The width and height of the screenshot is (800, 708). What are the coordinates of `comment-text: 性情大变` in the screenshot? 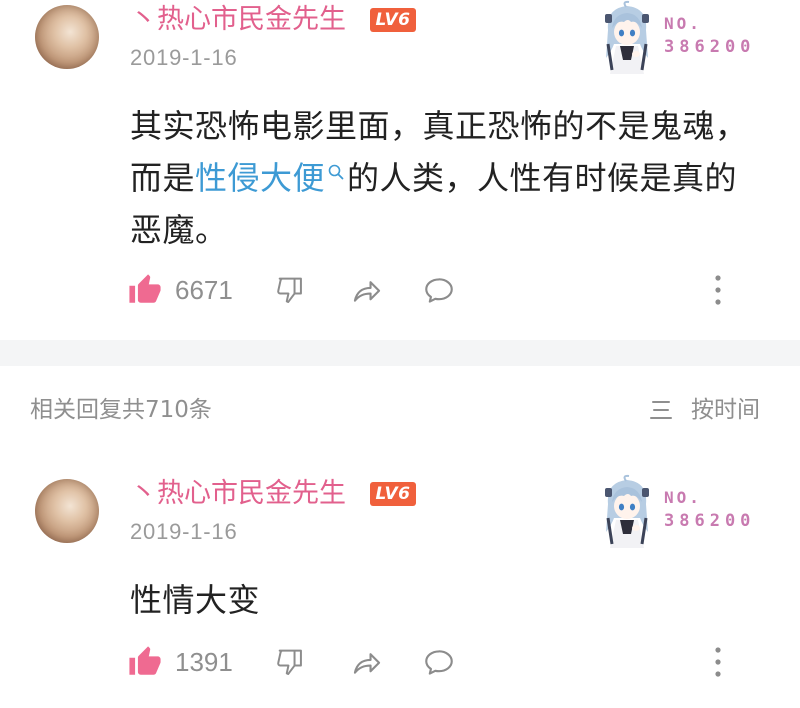 It's located at (195, 600).